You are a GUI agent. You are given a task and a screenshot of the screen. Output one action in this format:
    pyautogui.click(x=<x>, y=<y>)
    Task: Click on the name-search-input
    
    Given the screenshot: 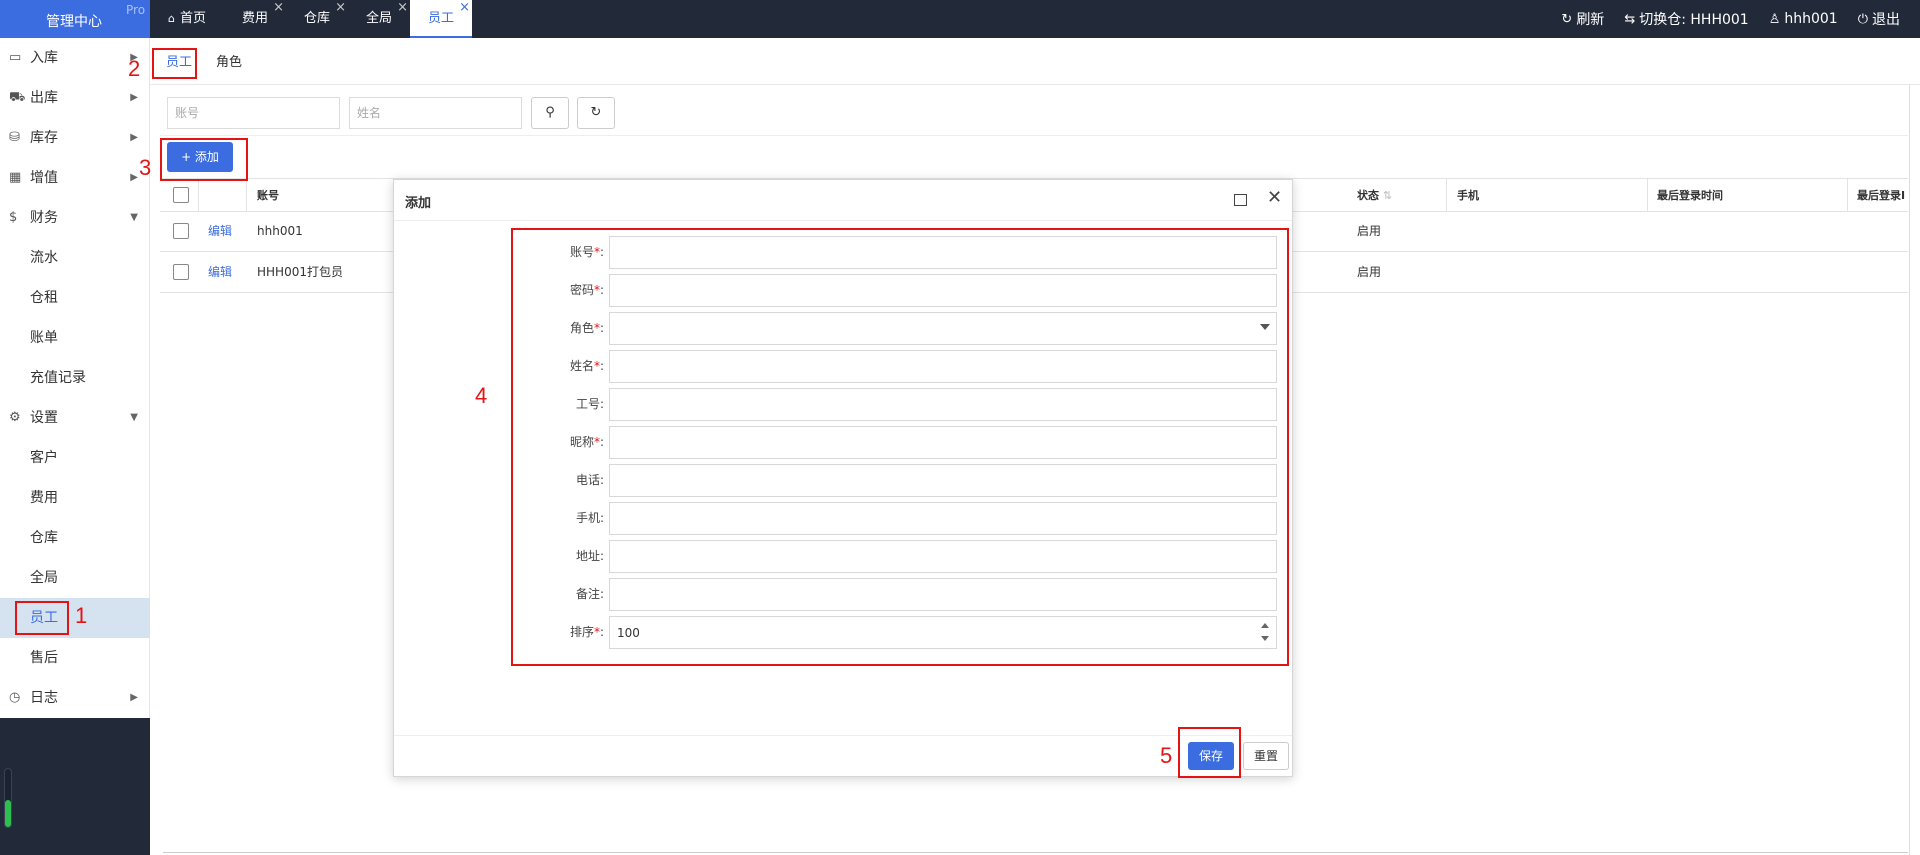 What is the action you would take?
    pyautogui.click(x=435, y=113)
    